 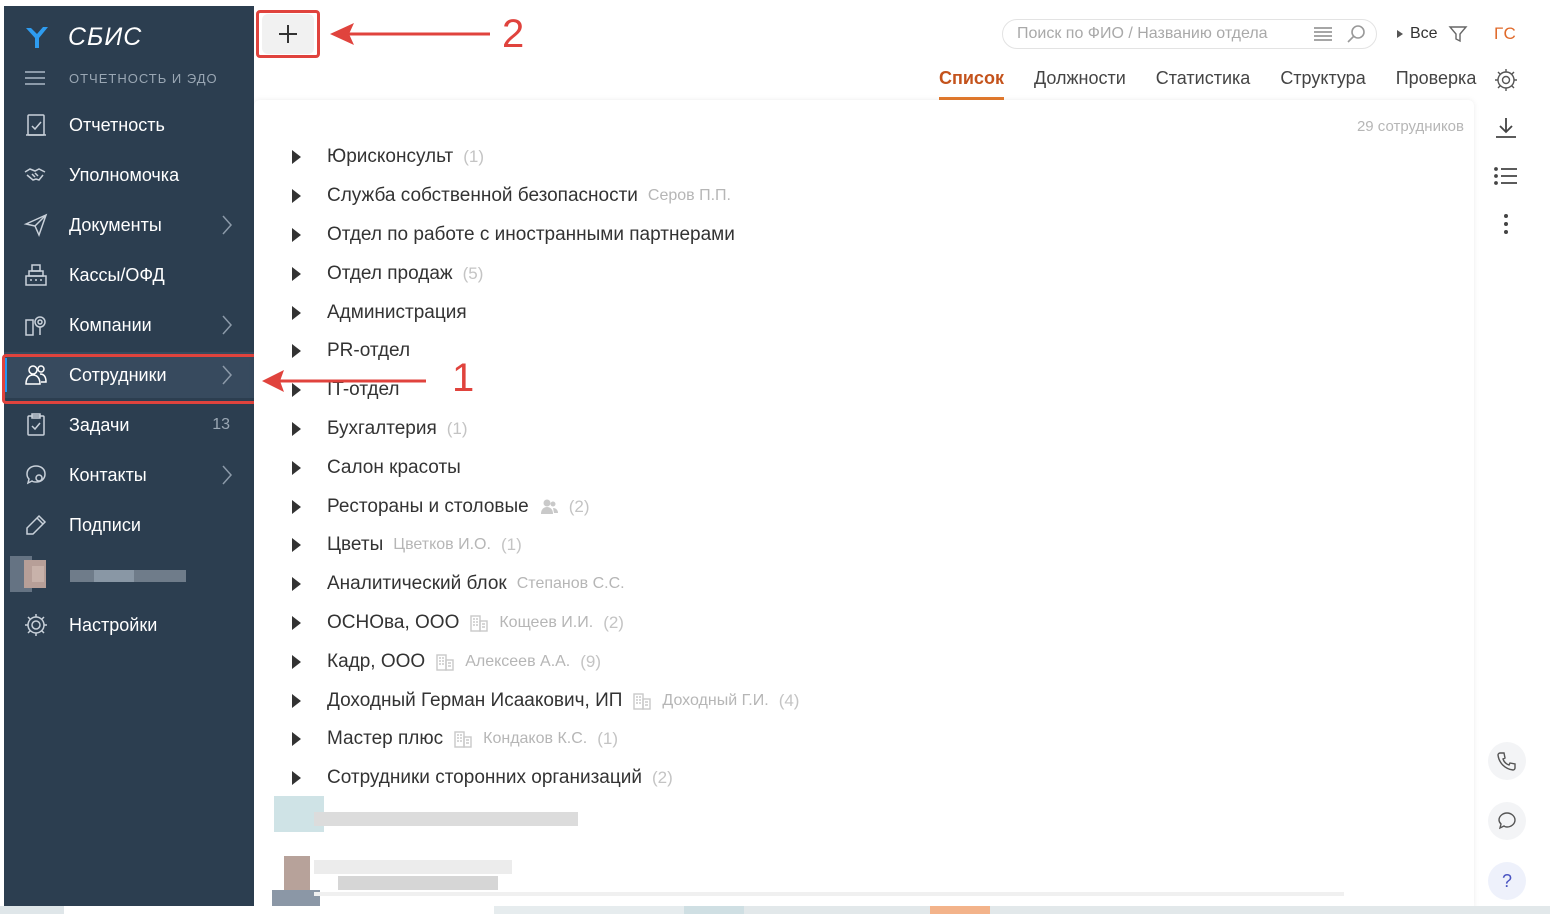 I want to click on department-name: ОСНОва, ООО, so click(x=393, y=622).